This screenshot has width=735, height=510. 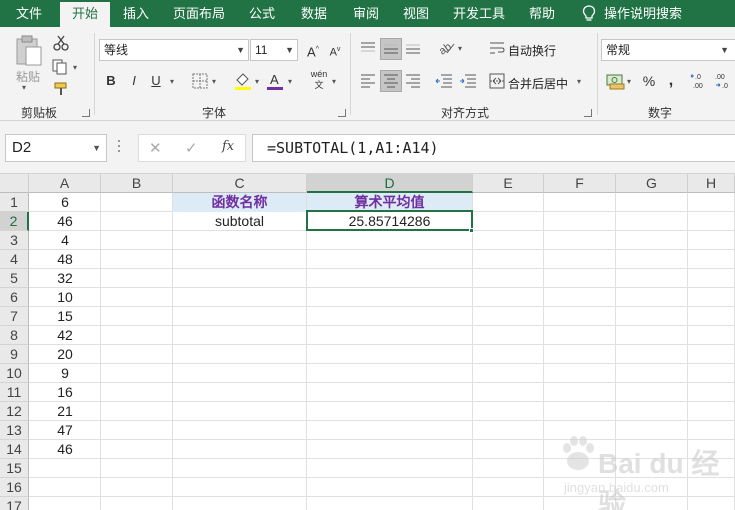 I want to click on row-header-1: 1, so click(x=14, y=202).